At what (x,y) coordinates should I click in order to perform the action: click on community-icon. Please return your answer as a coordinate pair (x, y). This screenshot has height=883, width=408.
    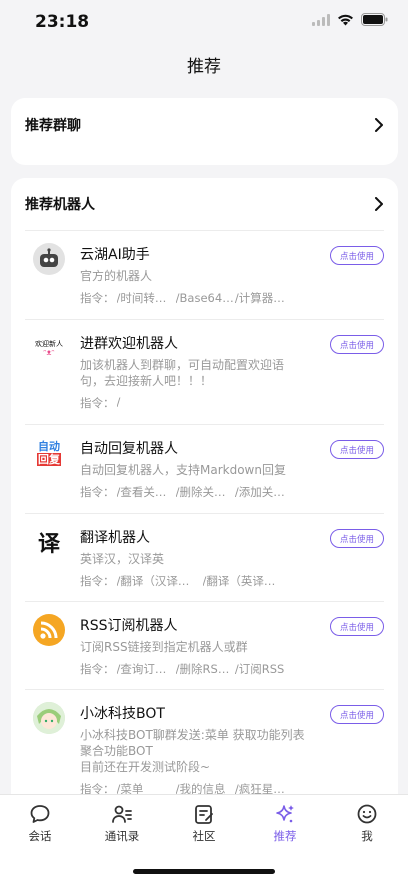
    Looking at the image, I should click on (204, 814).